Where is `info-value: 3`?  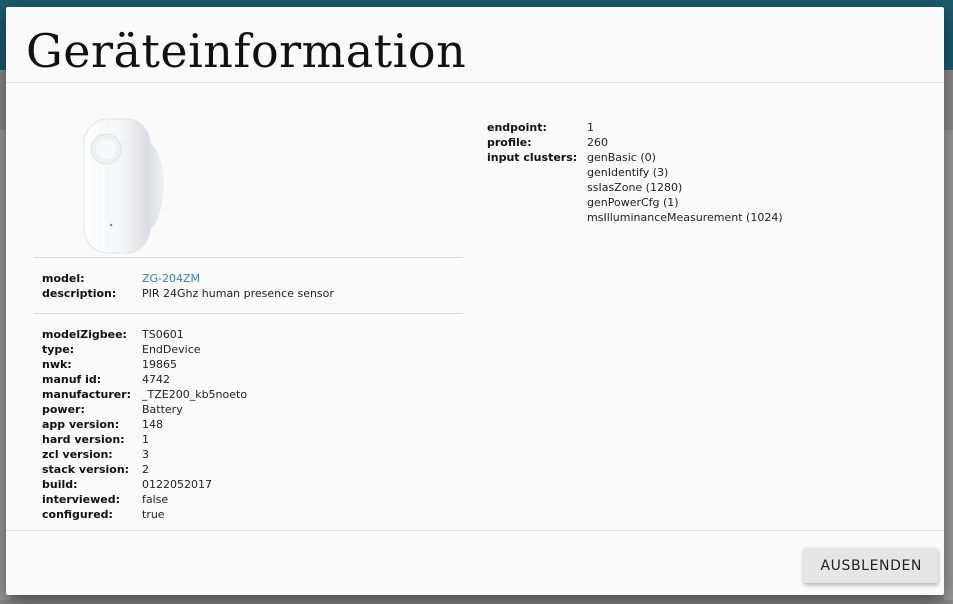
info-value: 3 is located at coordinates (145, 454).